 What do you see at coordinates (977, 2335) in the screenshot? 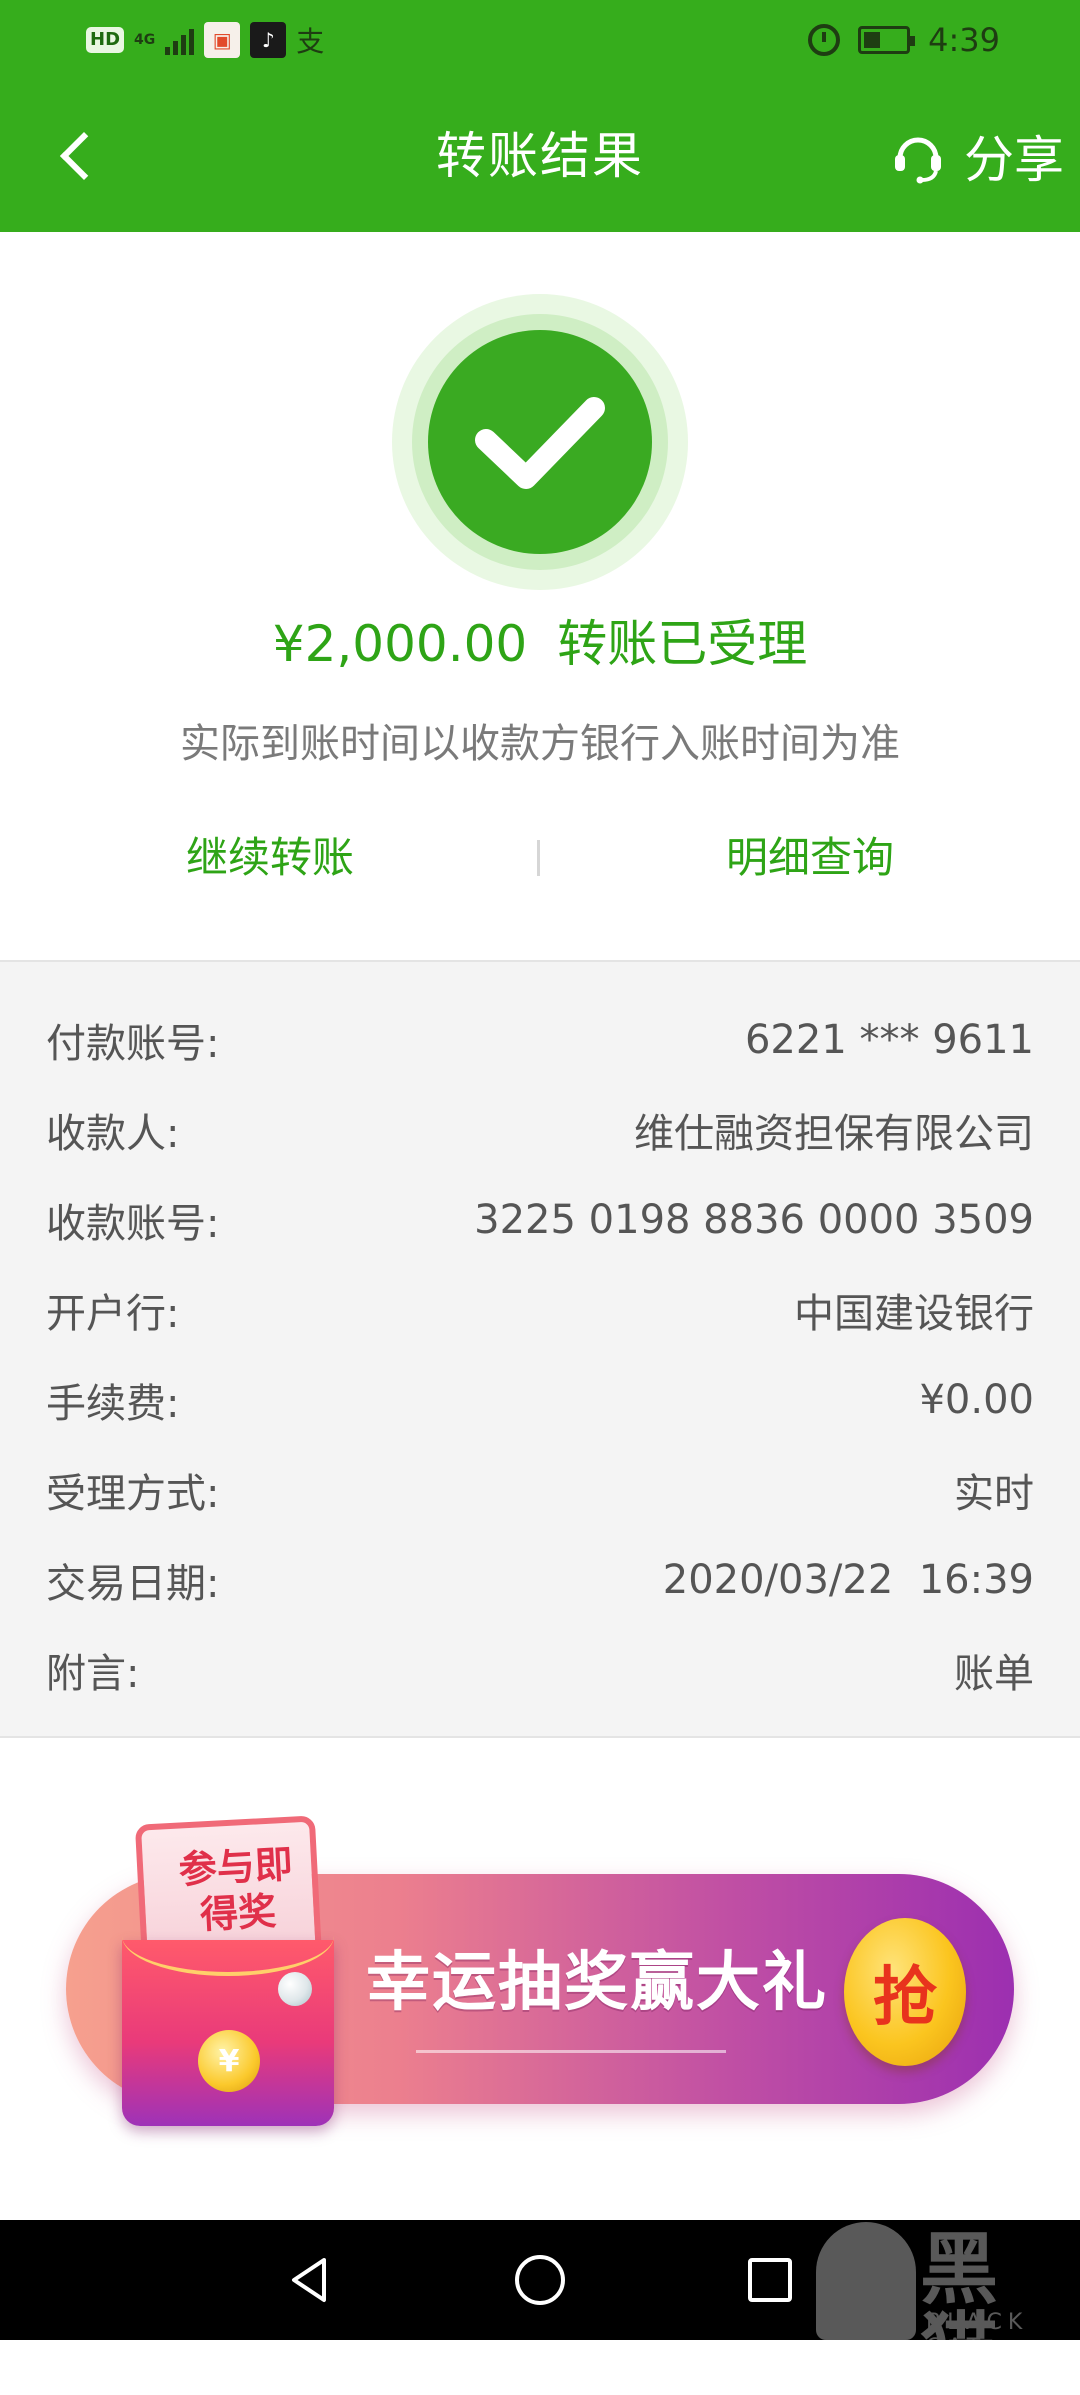
I see `watermark-subtext: BLACK CAT` at bounding box center [977, 2335].